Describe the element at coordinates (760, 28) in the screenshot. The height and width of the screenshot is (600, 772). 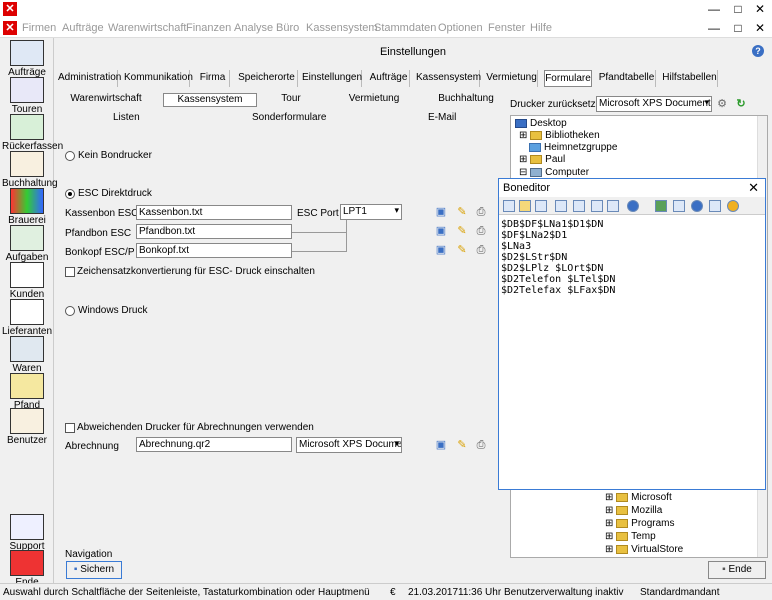
I see `mdi-close-button: ✕` at that location.